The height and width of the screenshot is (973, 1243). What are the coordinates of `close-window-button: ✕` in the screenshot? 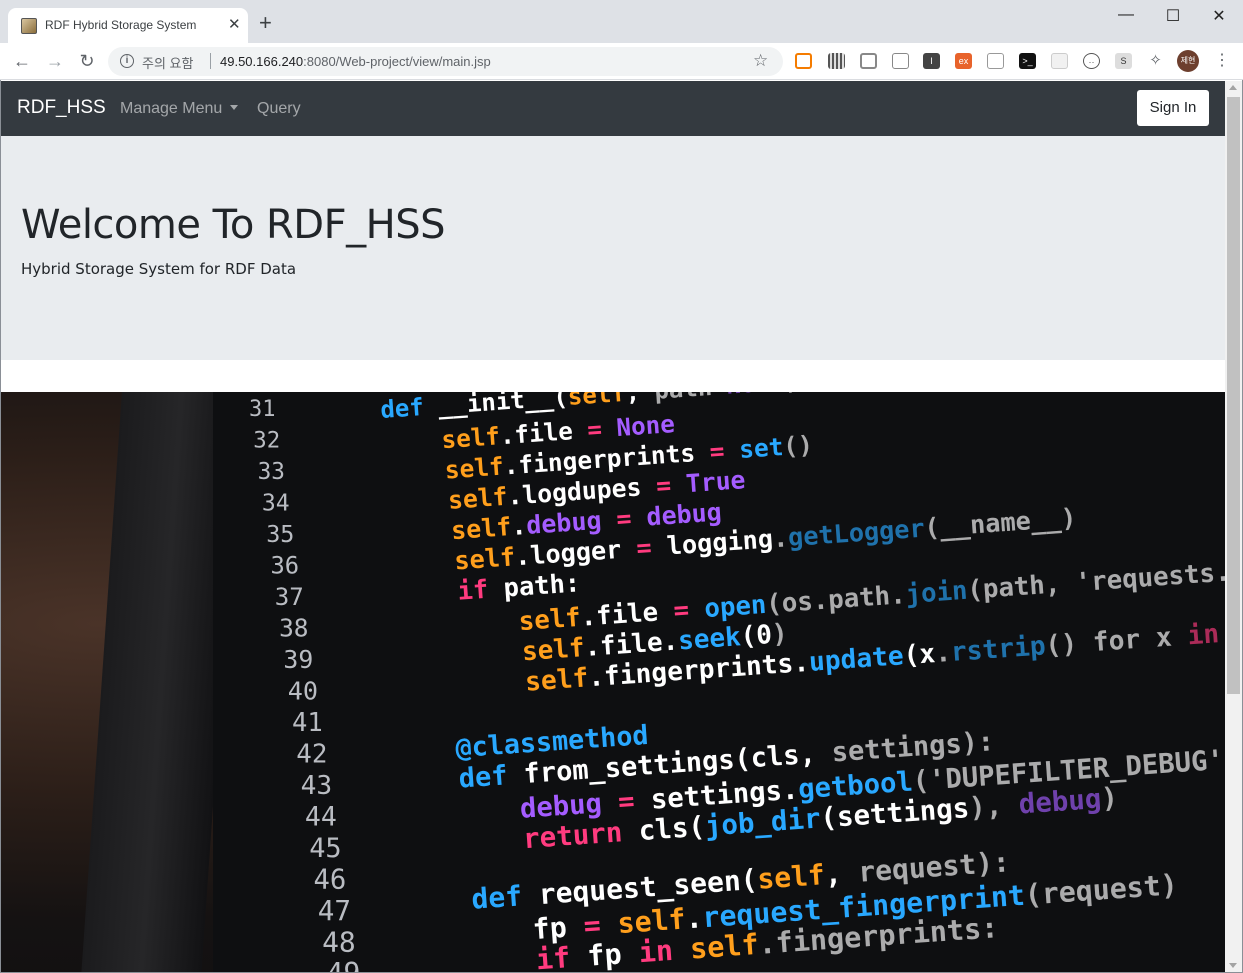 It's located at (1219, 16).